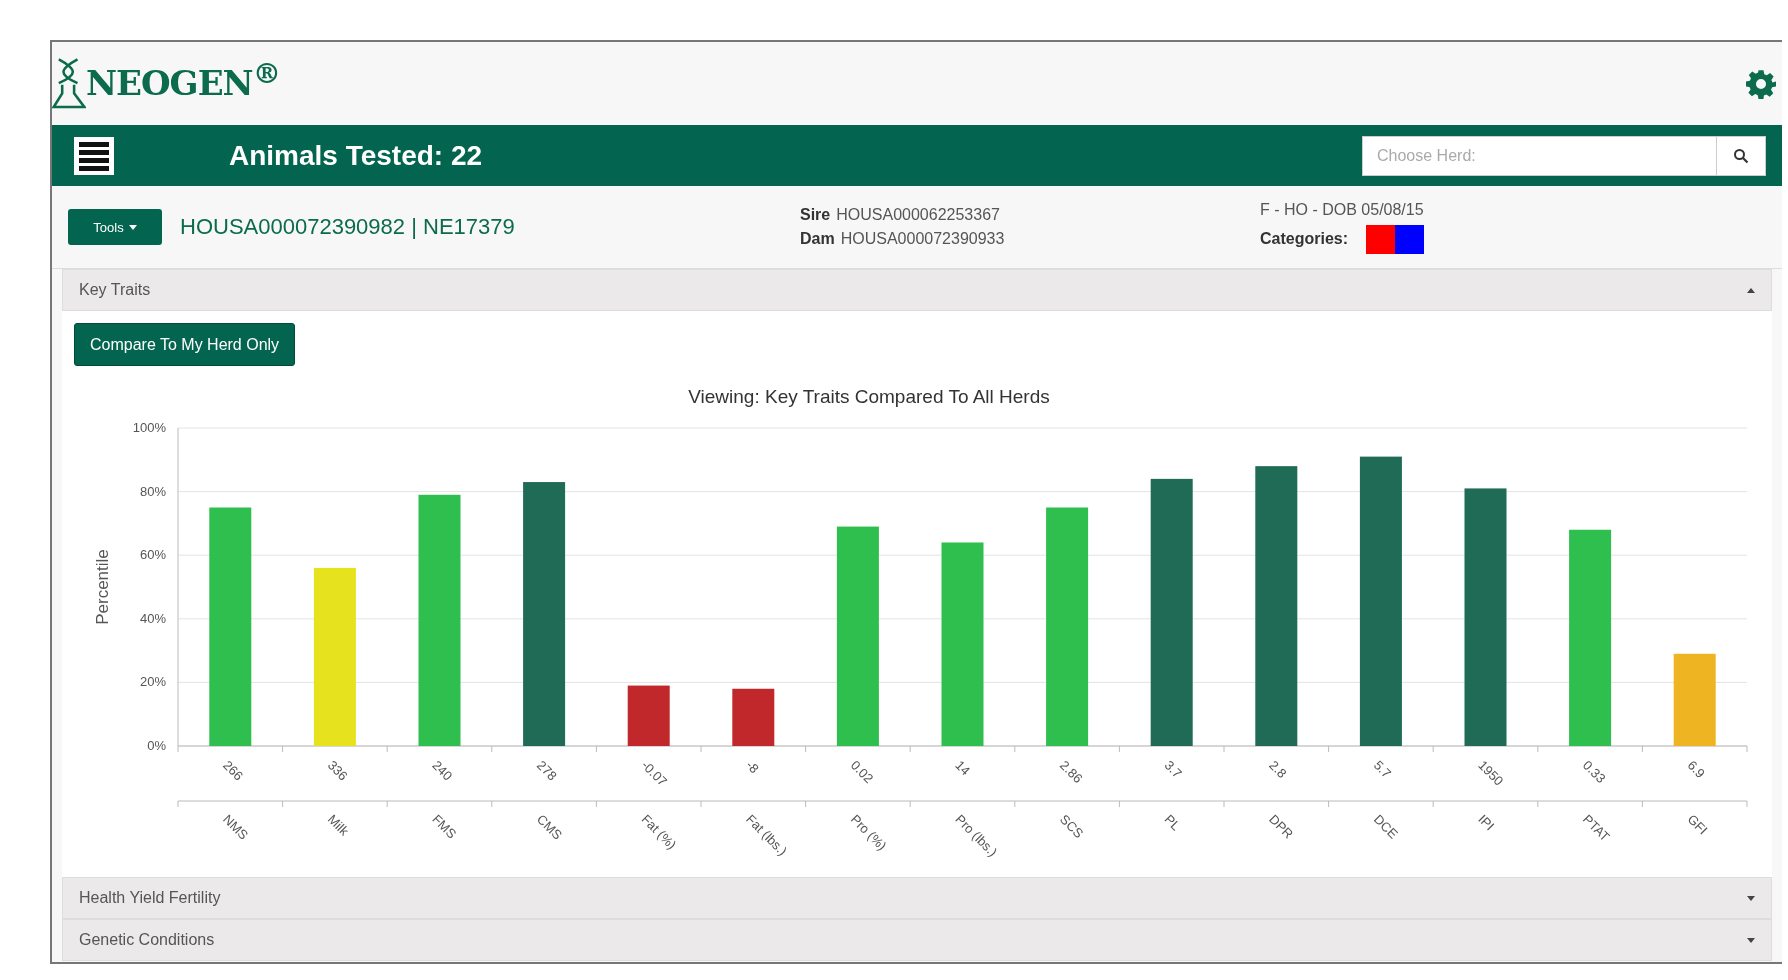 This screenshot has width=1788, height=980. What do you see at coordinates (1172, 822) in the screenshot?
I see `category-label: PL` at bounding box center [1172, 822].